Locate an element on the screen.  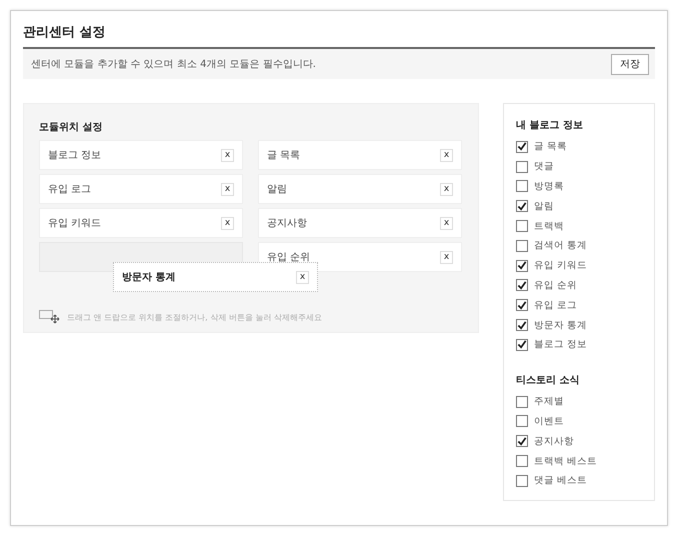
module-card: 글 목록 x is located at coordinates (360, 155).